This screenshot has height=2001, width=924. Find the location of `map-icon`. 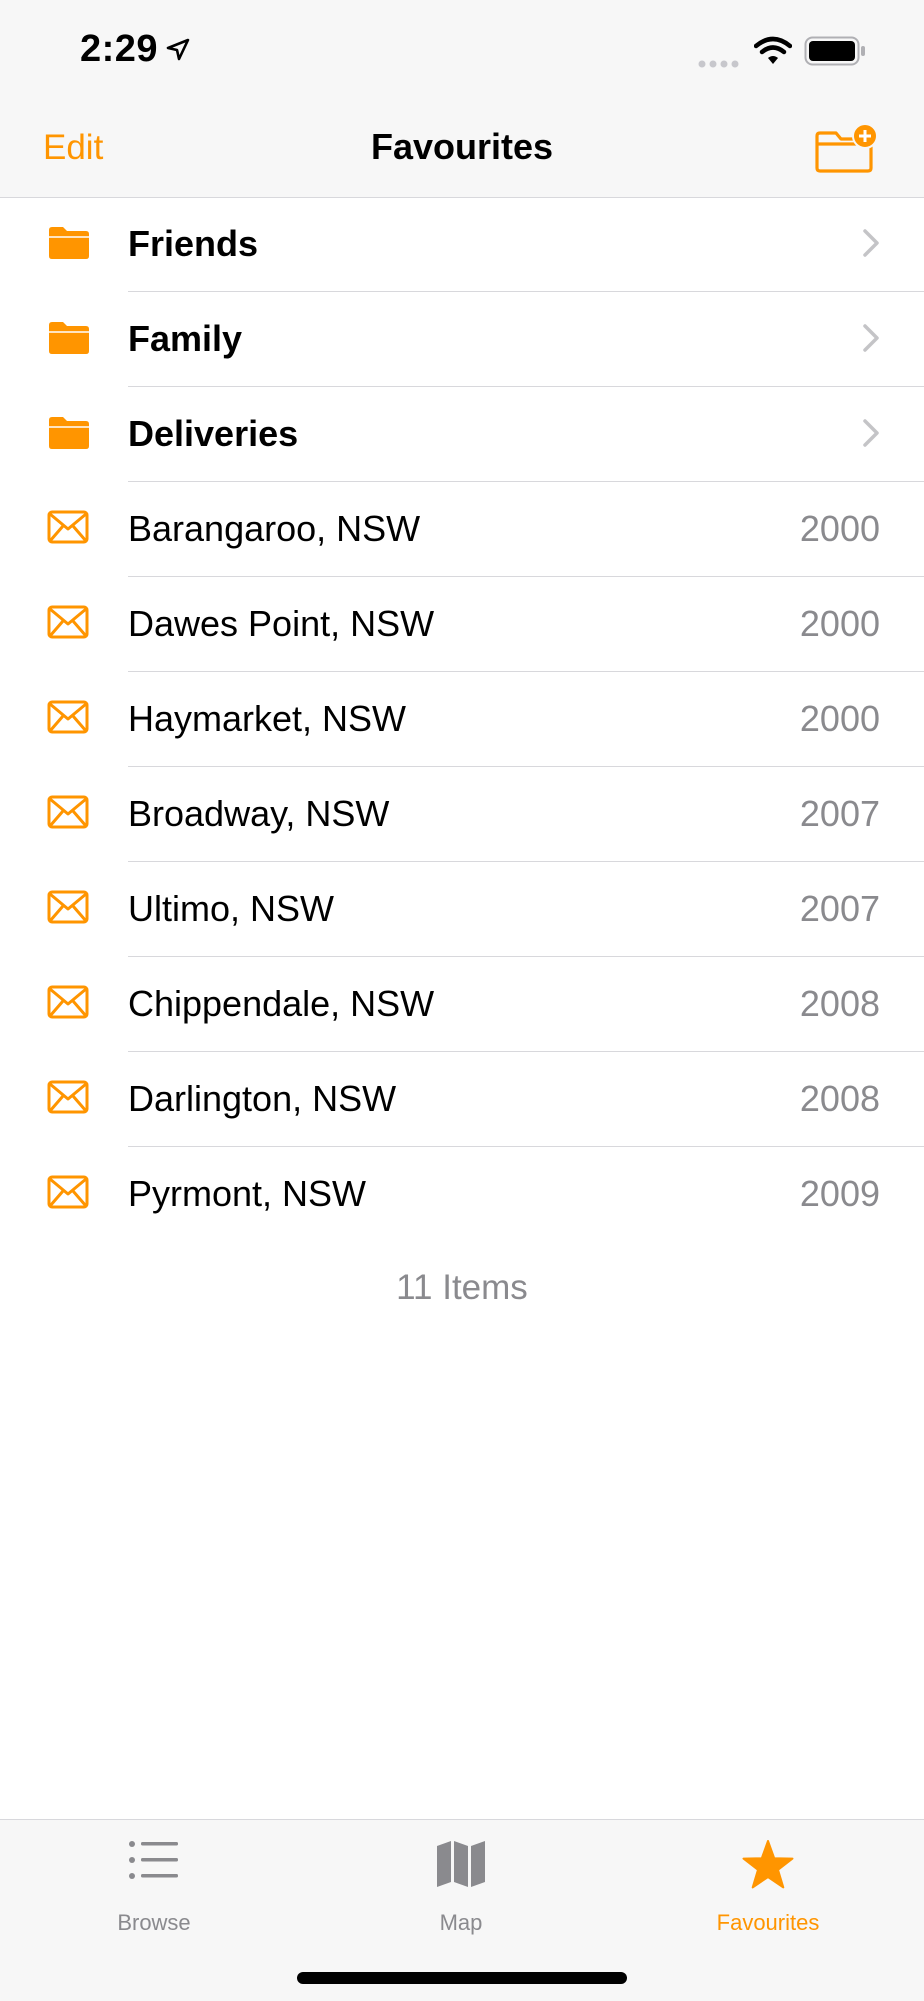

map-icon is located at coordinates (461, 1866).